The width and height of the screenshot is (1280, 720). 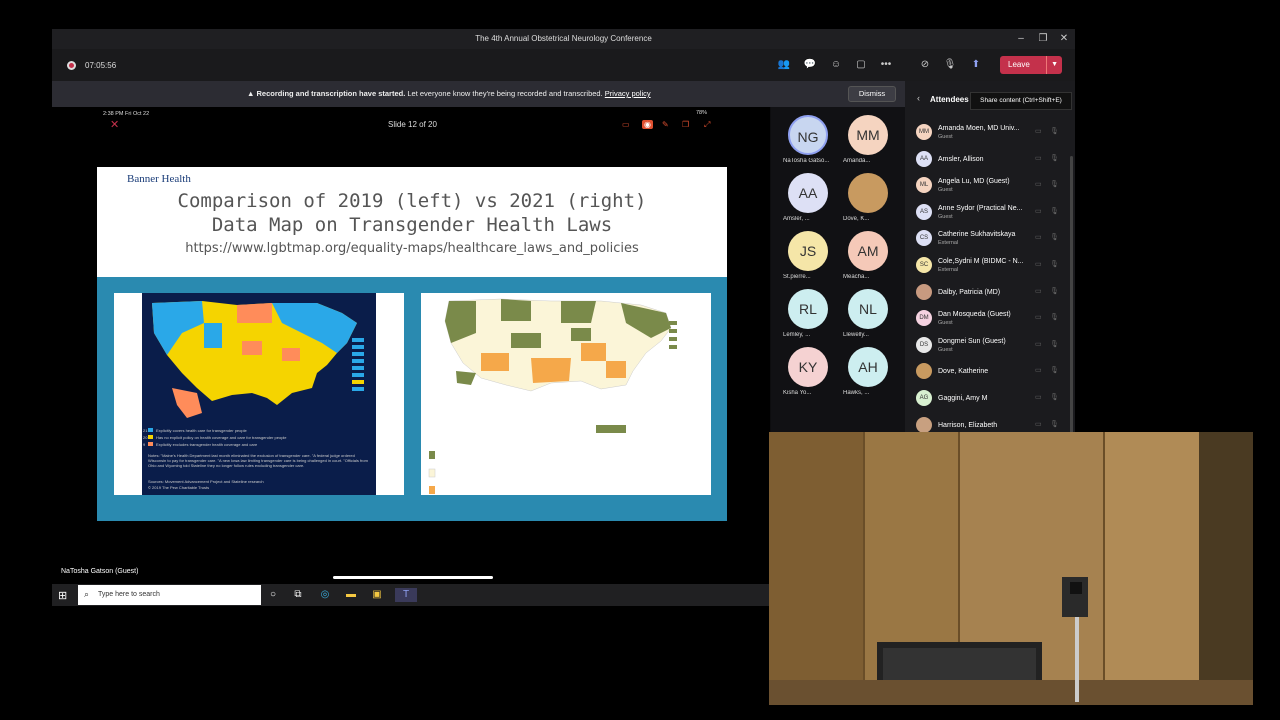 I want to click on attendee-row: Dove, Katherine ▭ 🎙, so click(x=989, y=373).